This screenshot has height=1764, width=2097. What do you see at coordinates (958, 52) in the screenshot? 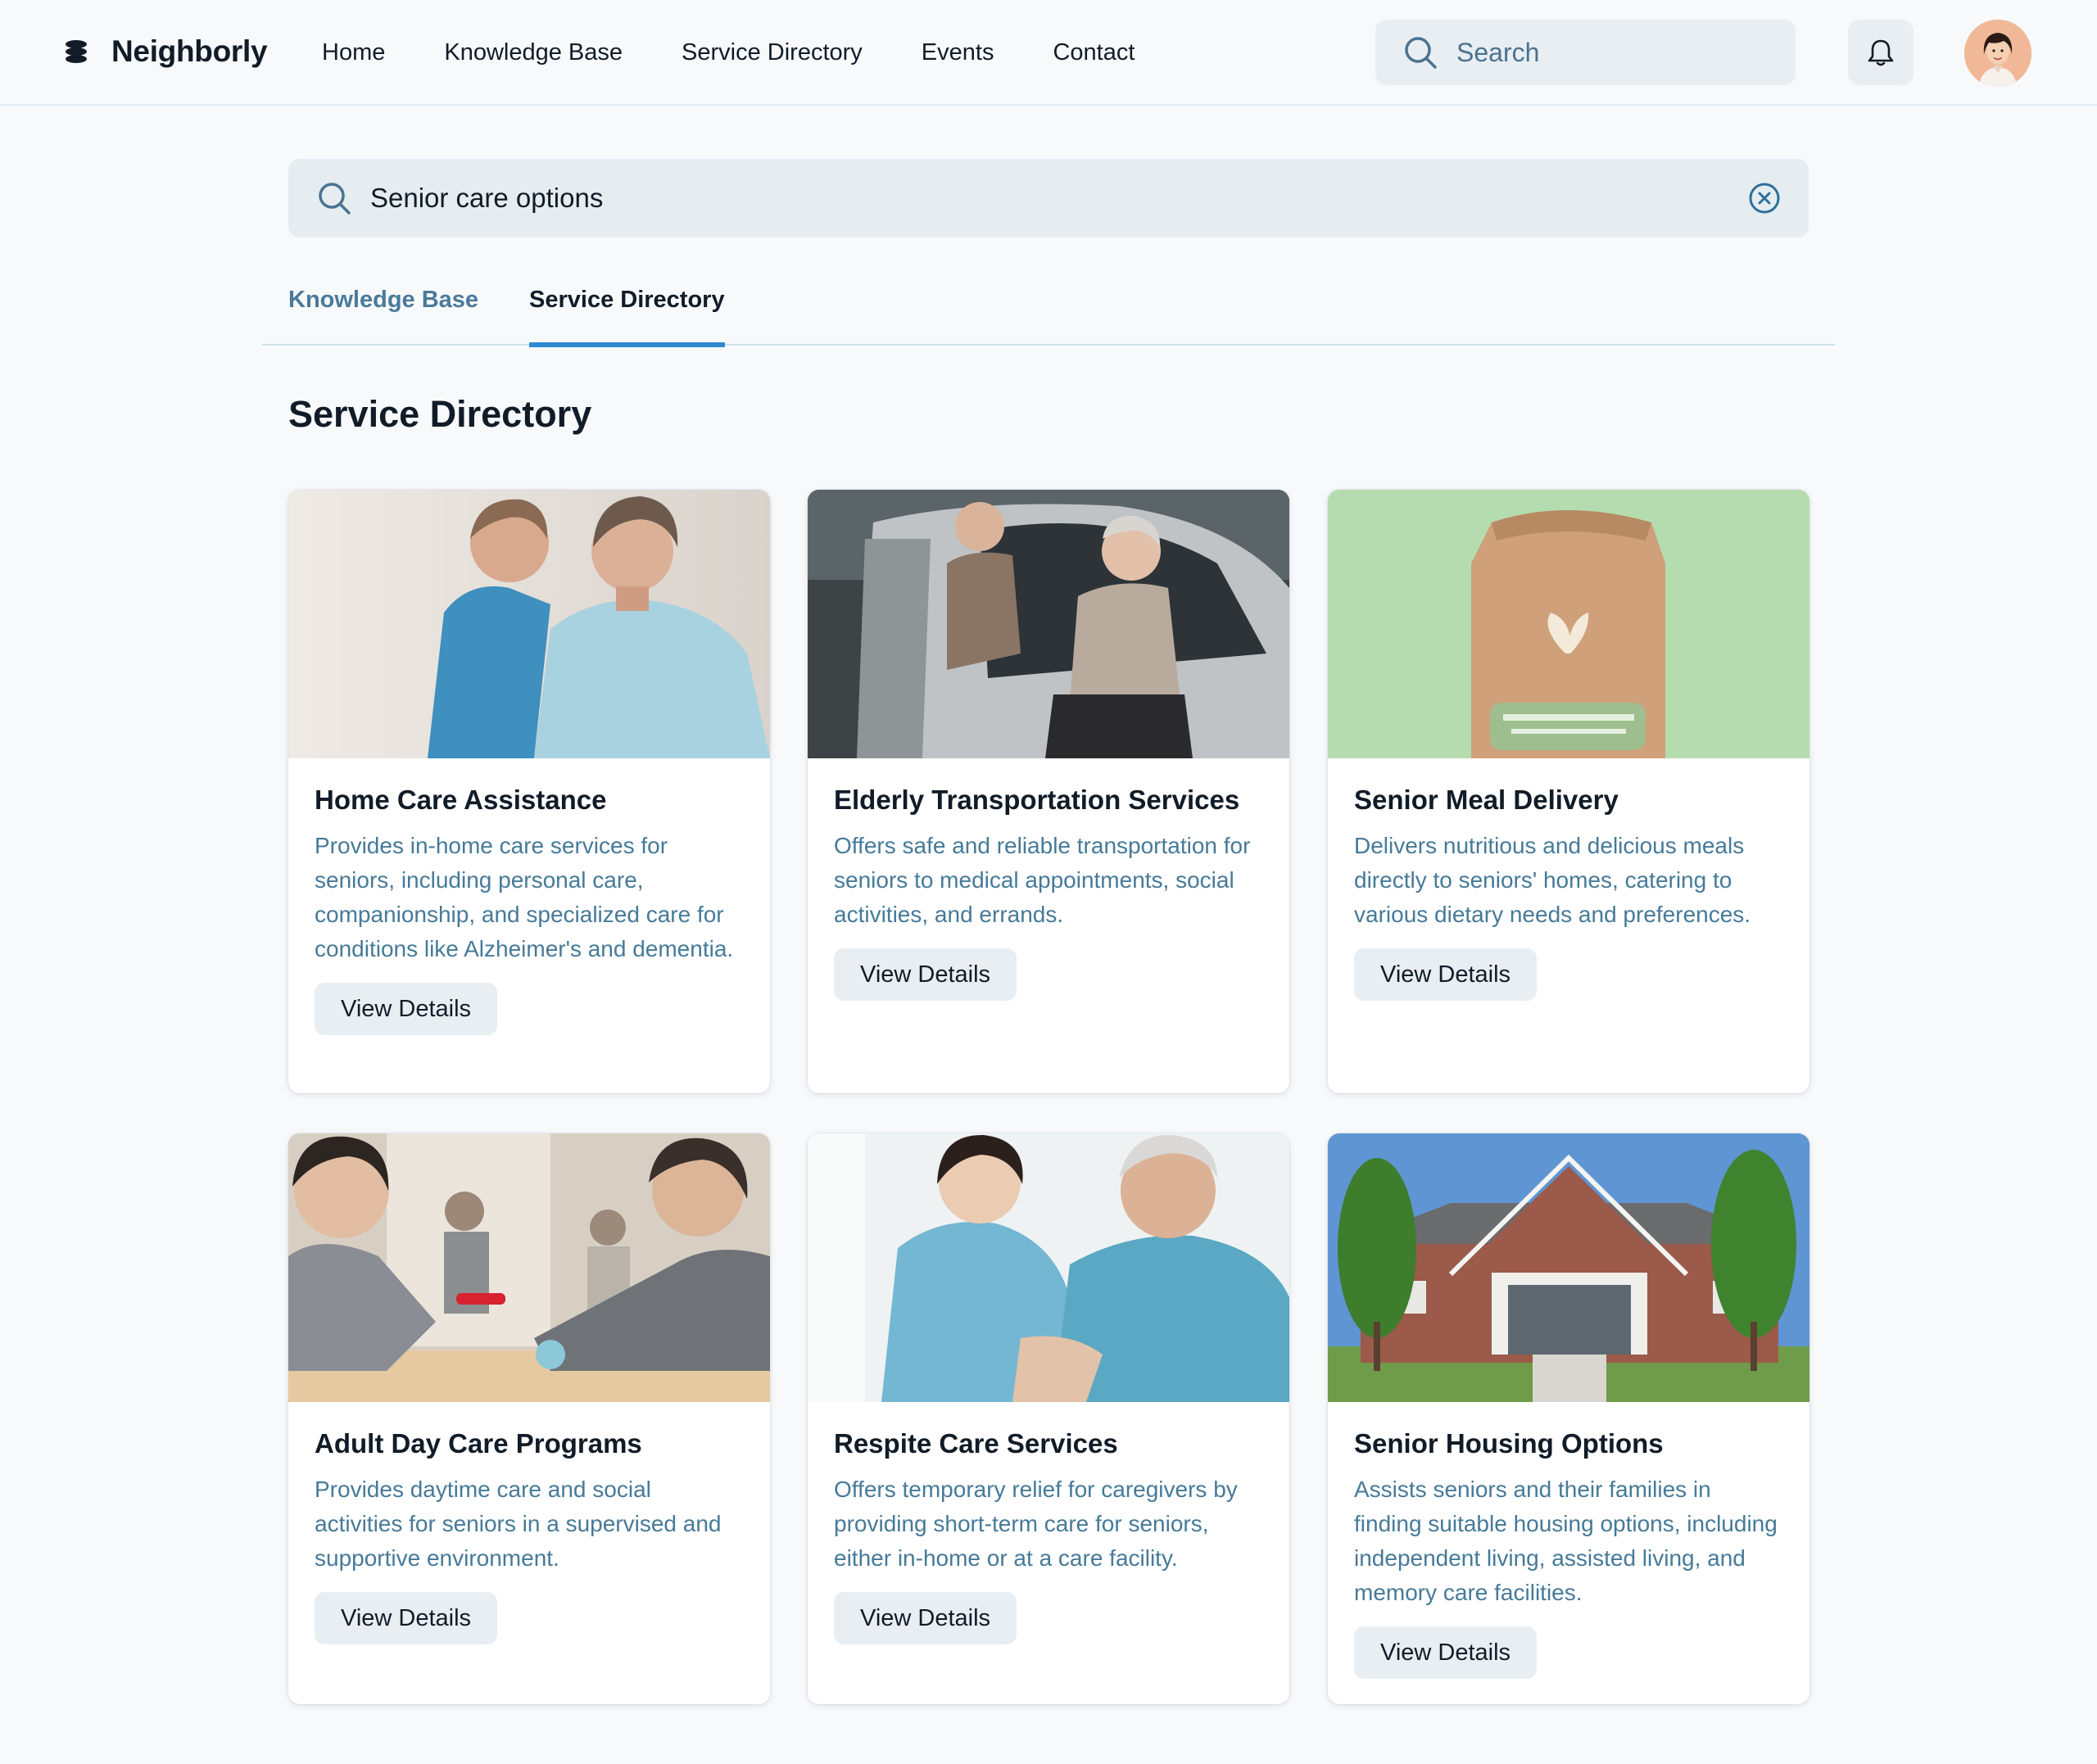
I see `nav-events: Events` at bounding box center [958, 52].